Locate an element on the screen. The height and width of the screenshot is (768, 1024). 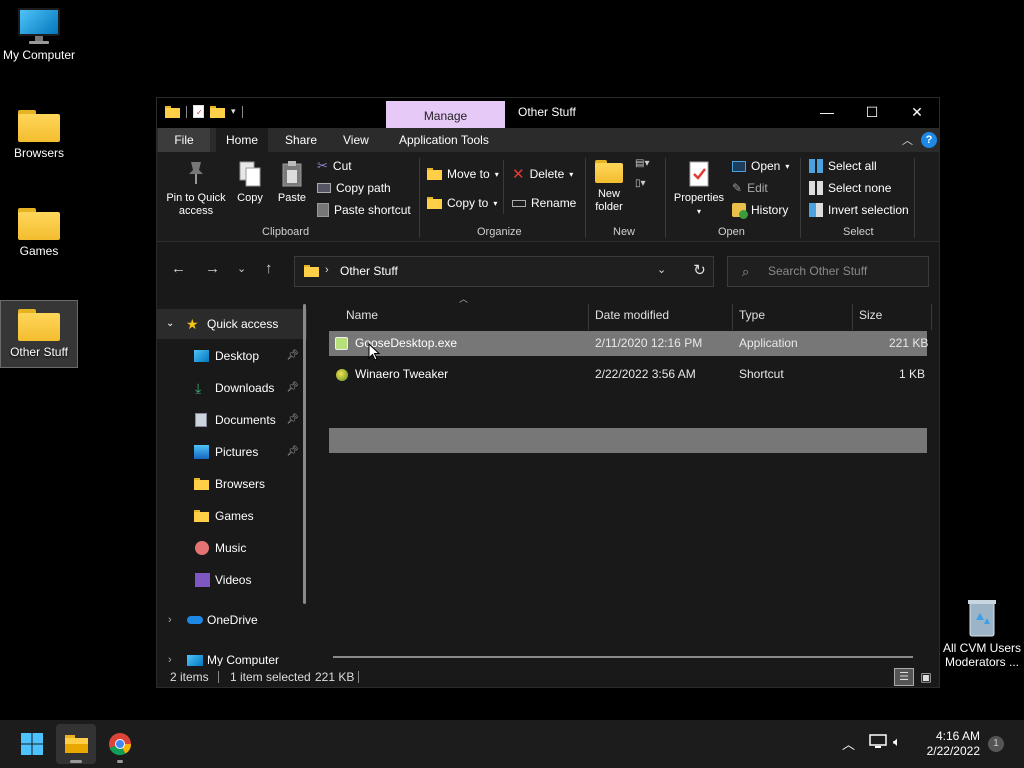
tab-manage: Manage is located at coordinates (445, 114).